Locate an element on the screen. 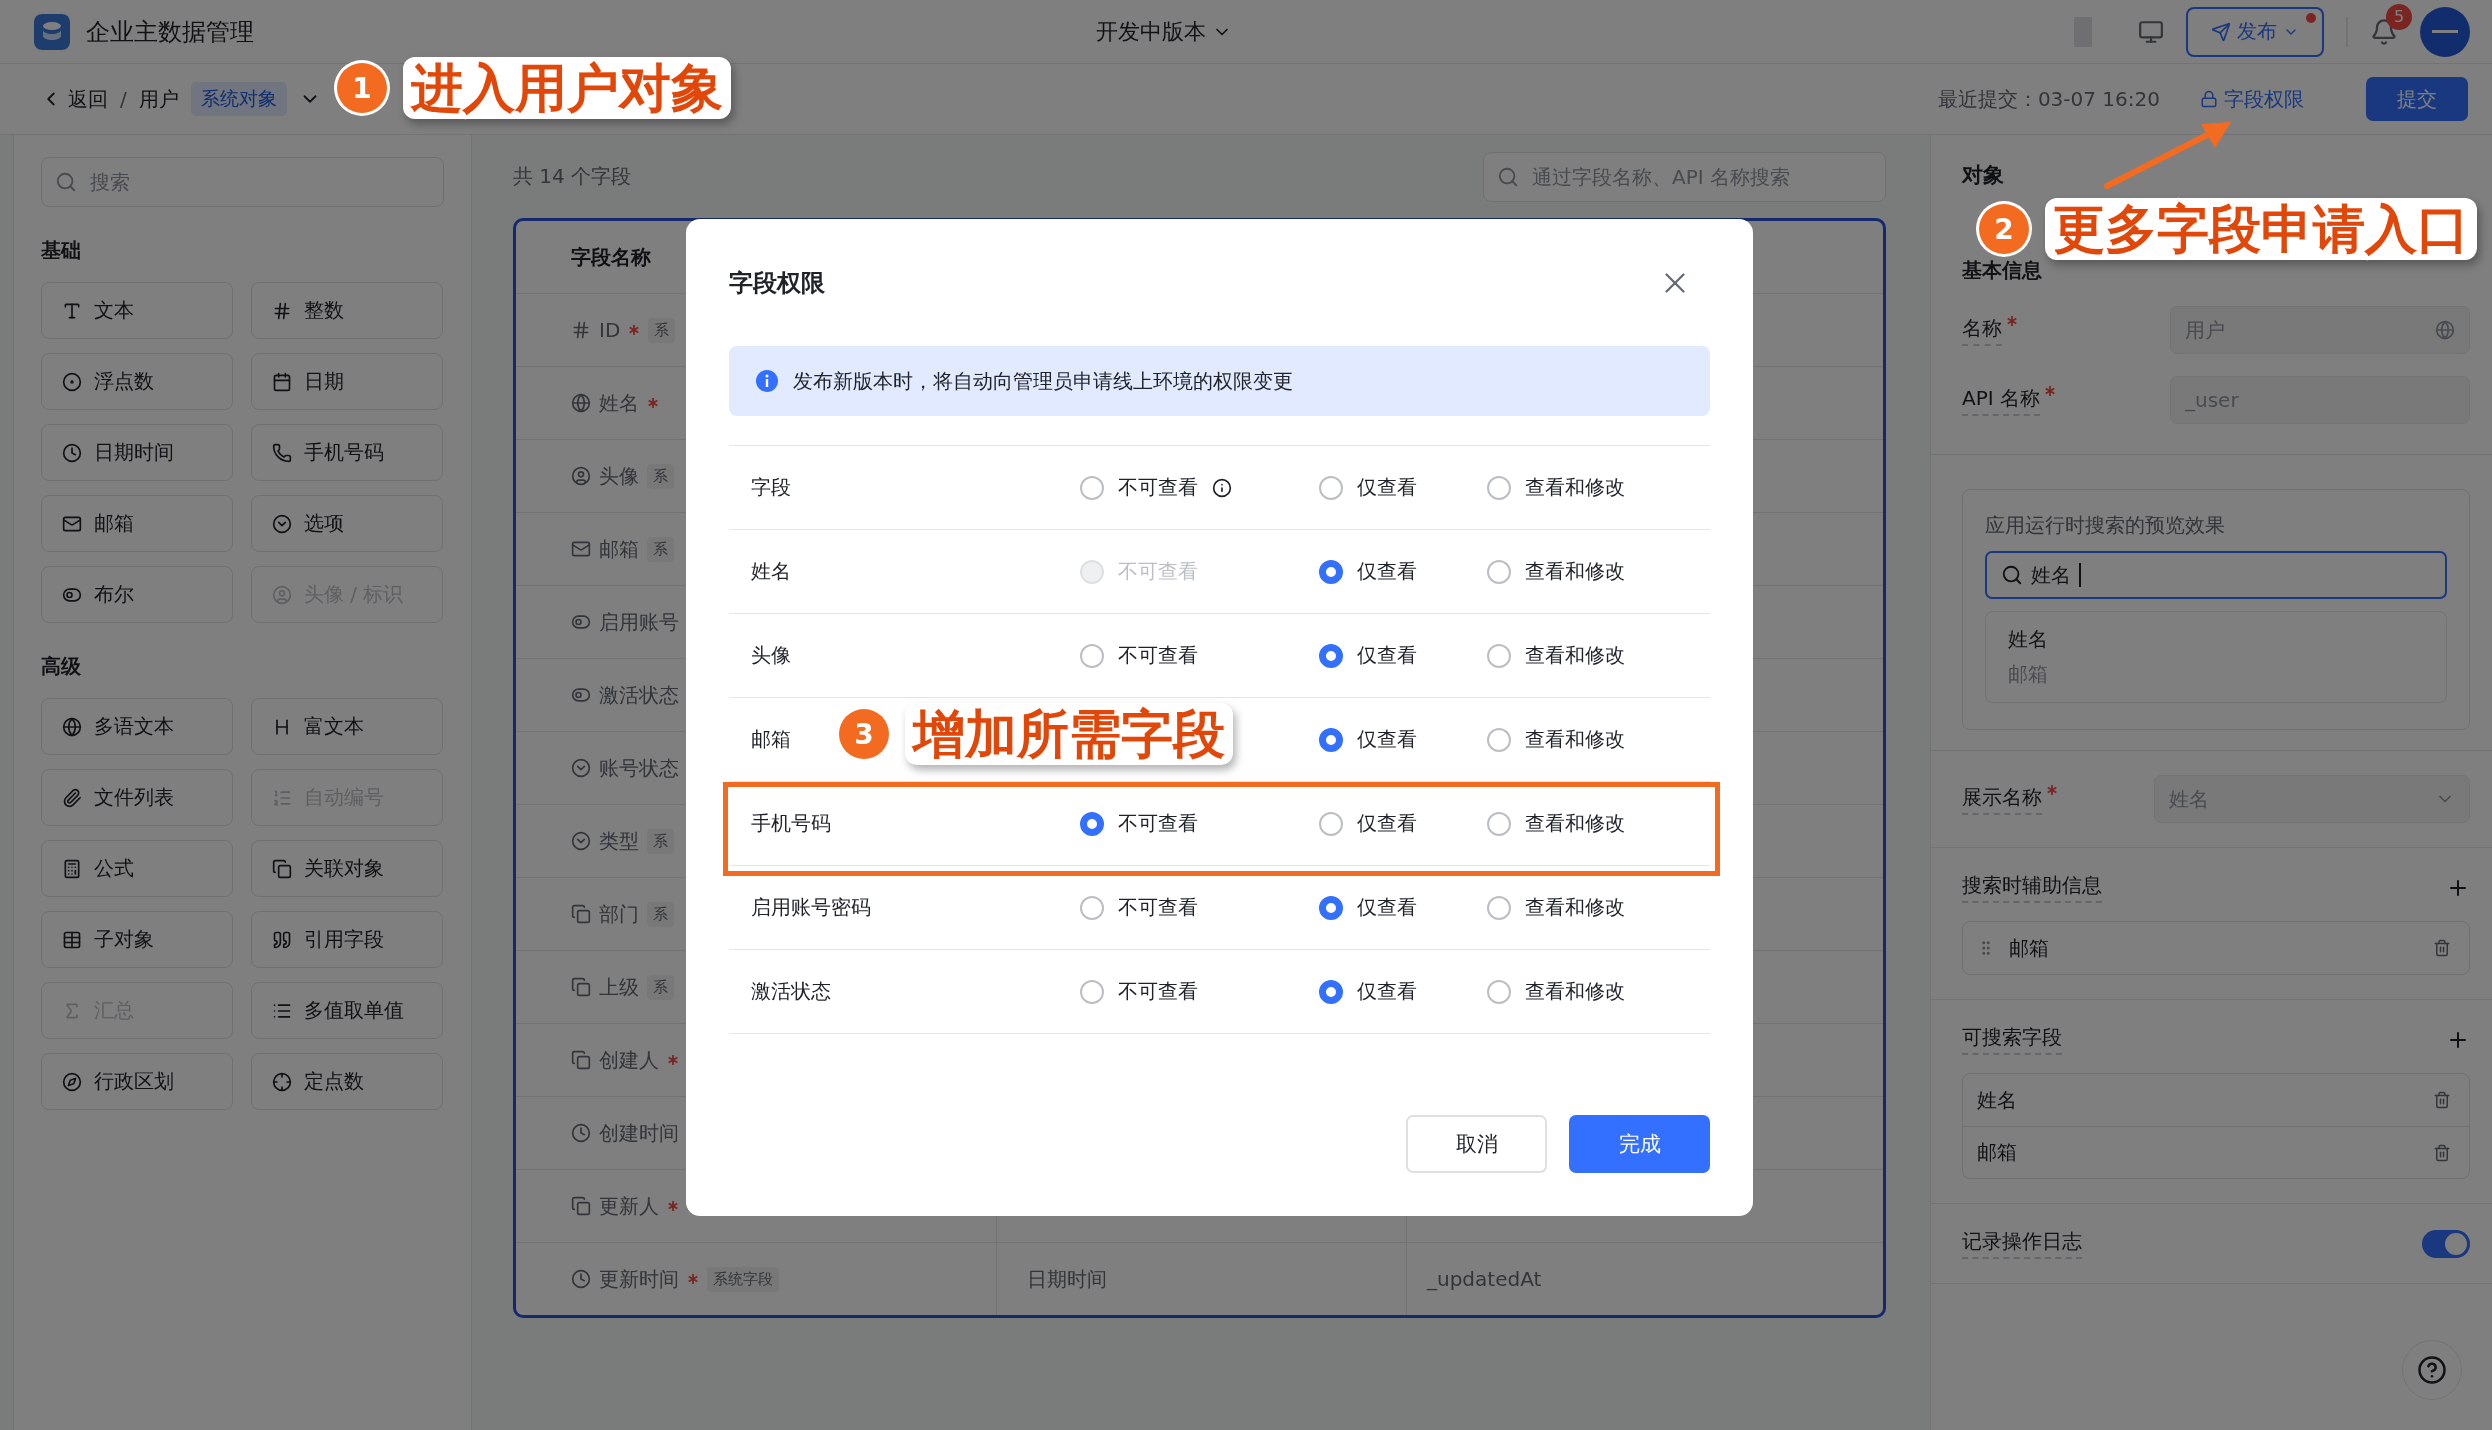  field-type-button: 定点数 is located at coordinates (347, 1081).